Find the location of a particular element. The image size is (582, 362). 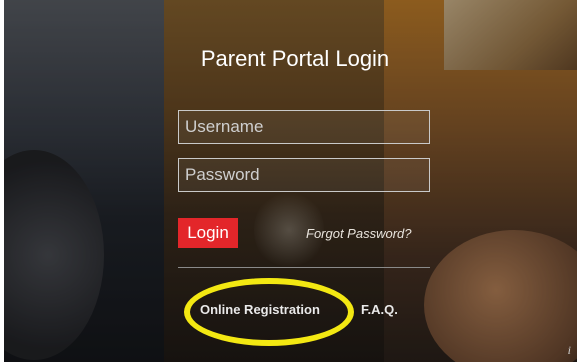

faq-link: F.A.Q. is located at coordinates (379, 309).